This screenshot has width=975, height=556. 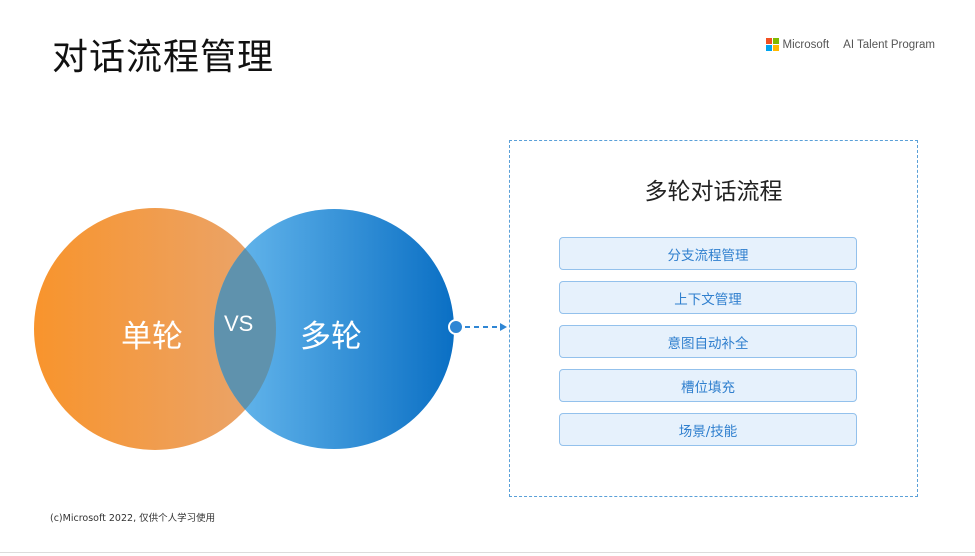 What do you see at coordinates (503, 327) in the screenshot?
I see `arrow-head-icon` at bounding box center [503, 327].